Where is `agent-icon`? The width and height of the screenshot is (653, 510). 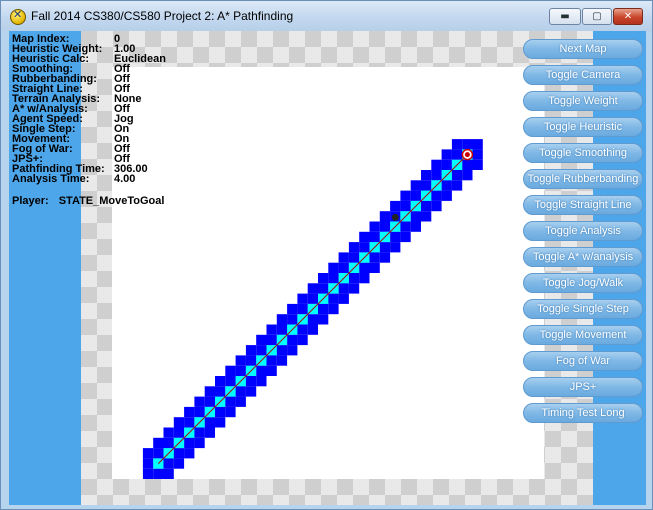 agent-icon is located at coordinates (395, 217).